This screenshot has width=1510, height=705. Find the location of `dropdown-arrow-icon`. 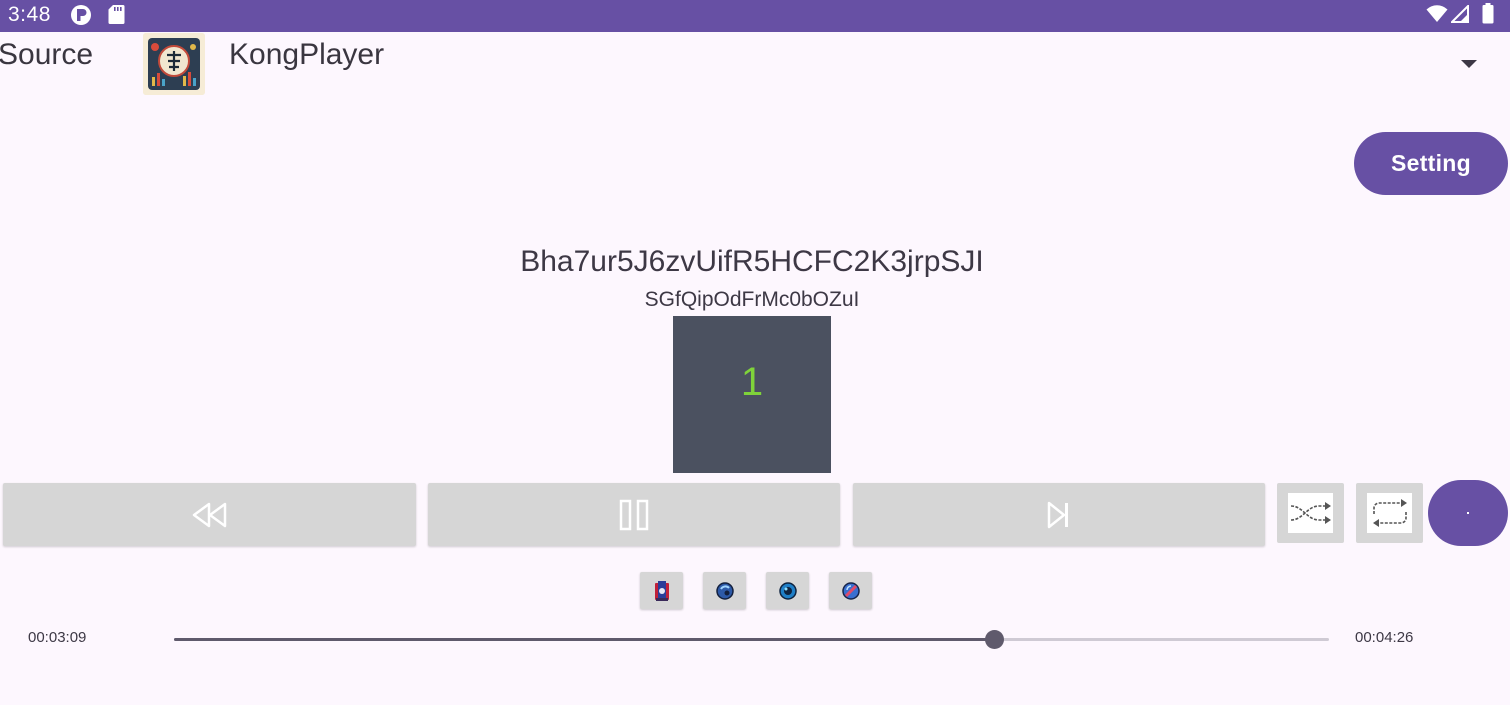

dropdown-arrow-icon is located at coordinates (1469, 63).